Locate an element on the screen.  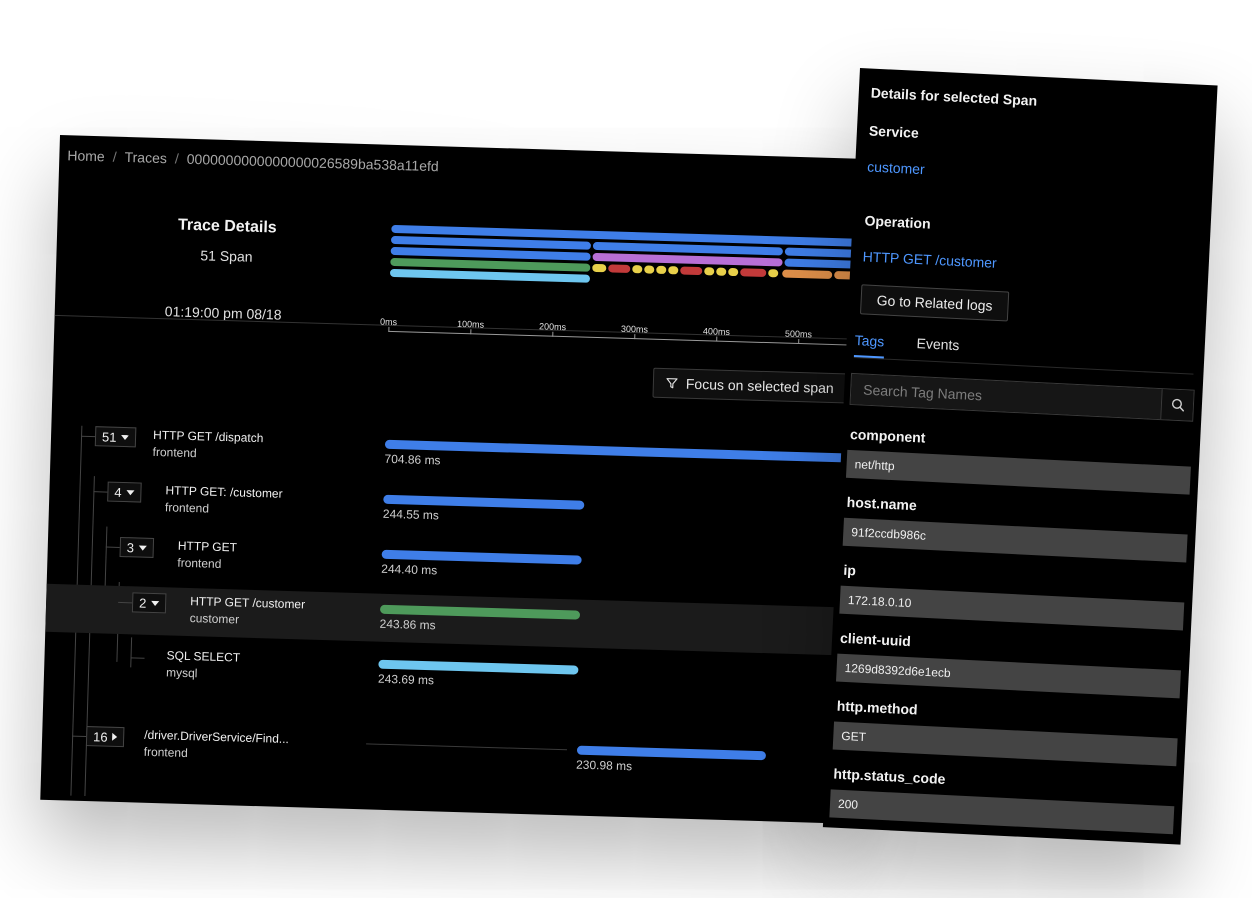
caret-right-icon is located at coordinates (115, 736).